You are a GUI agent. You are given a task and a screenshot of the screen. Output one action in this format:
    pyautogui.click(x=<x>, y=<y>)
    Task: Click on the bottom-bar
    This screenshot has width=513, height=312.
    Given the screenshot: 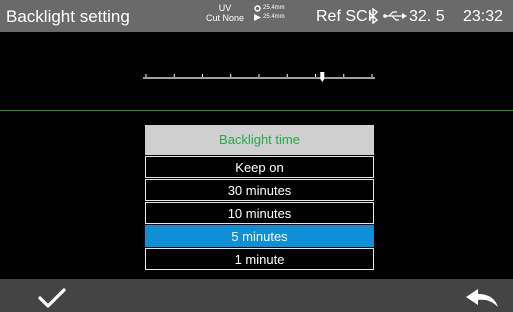 What is the action you would take?
    pyautogui.click(x=256, y=295)
    